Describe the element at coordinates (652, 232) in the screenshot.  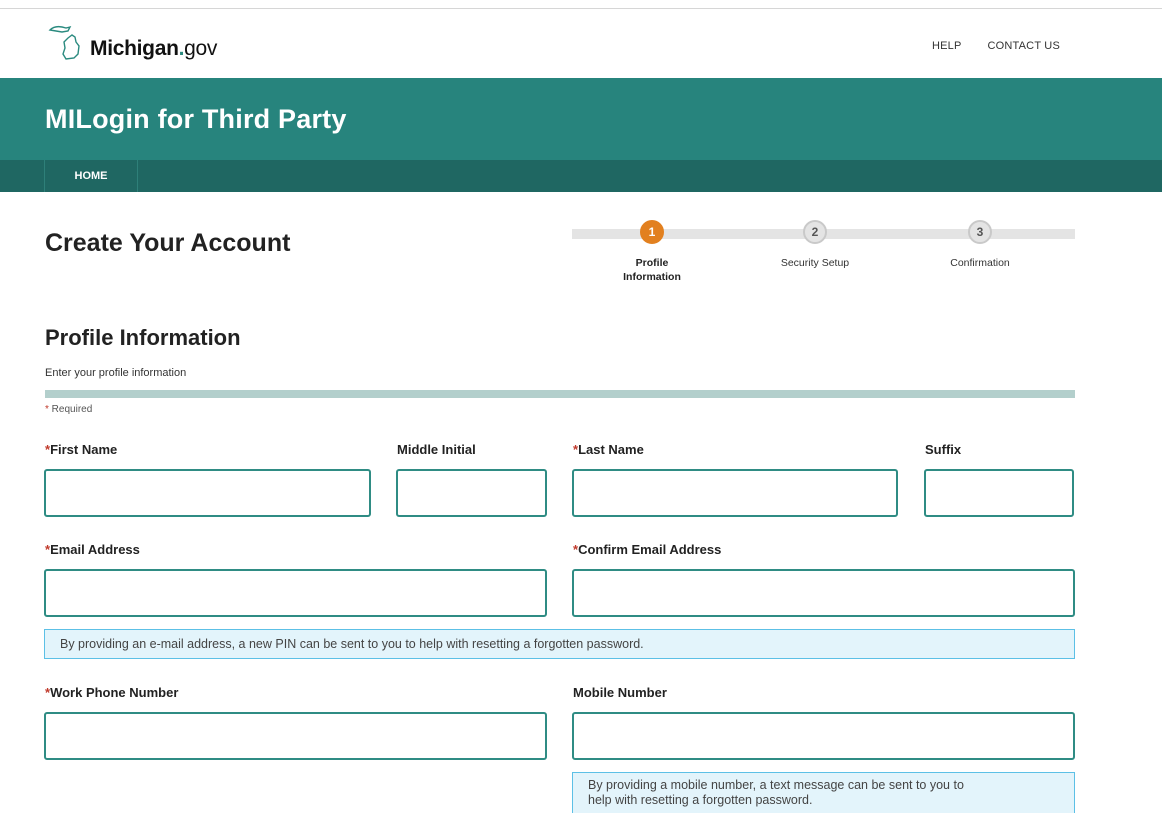
I see `step-1-indicator: 1` at that location.